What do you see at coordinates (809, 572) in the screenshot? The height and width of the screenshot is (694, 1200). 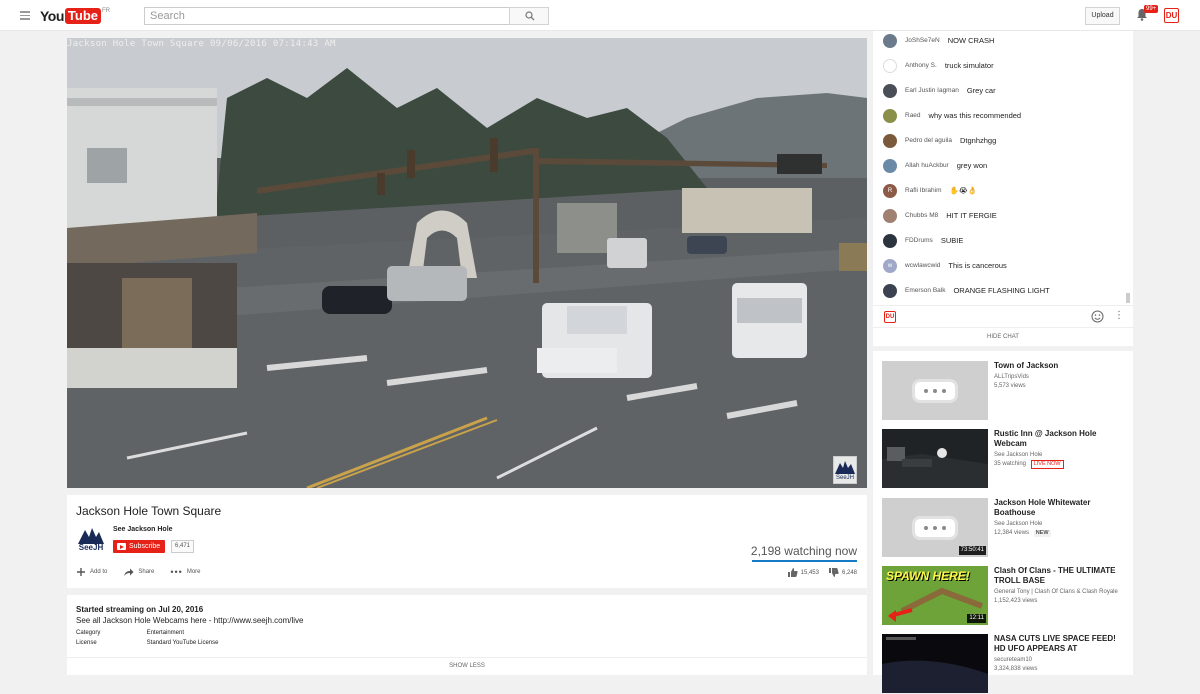 I see `like-count: 15,453` at bounding box center [809, 572].